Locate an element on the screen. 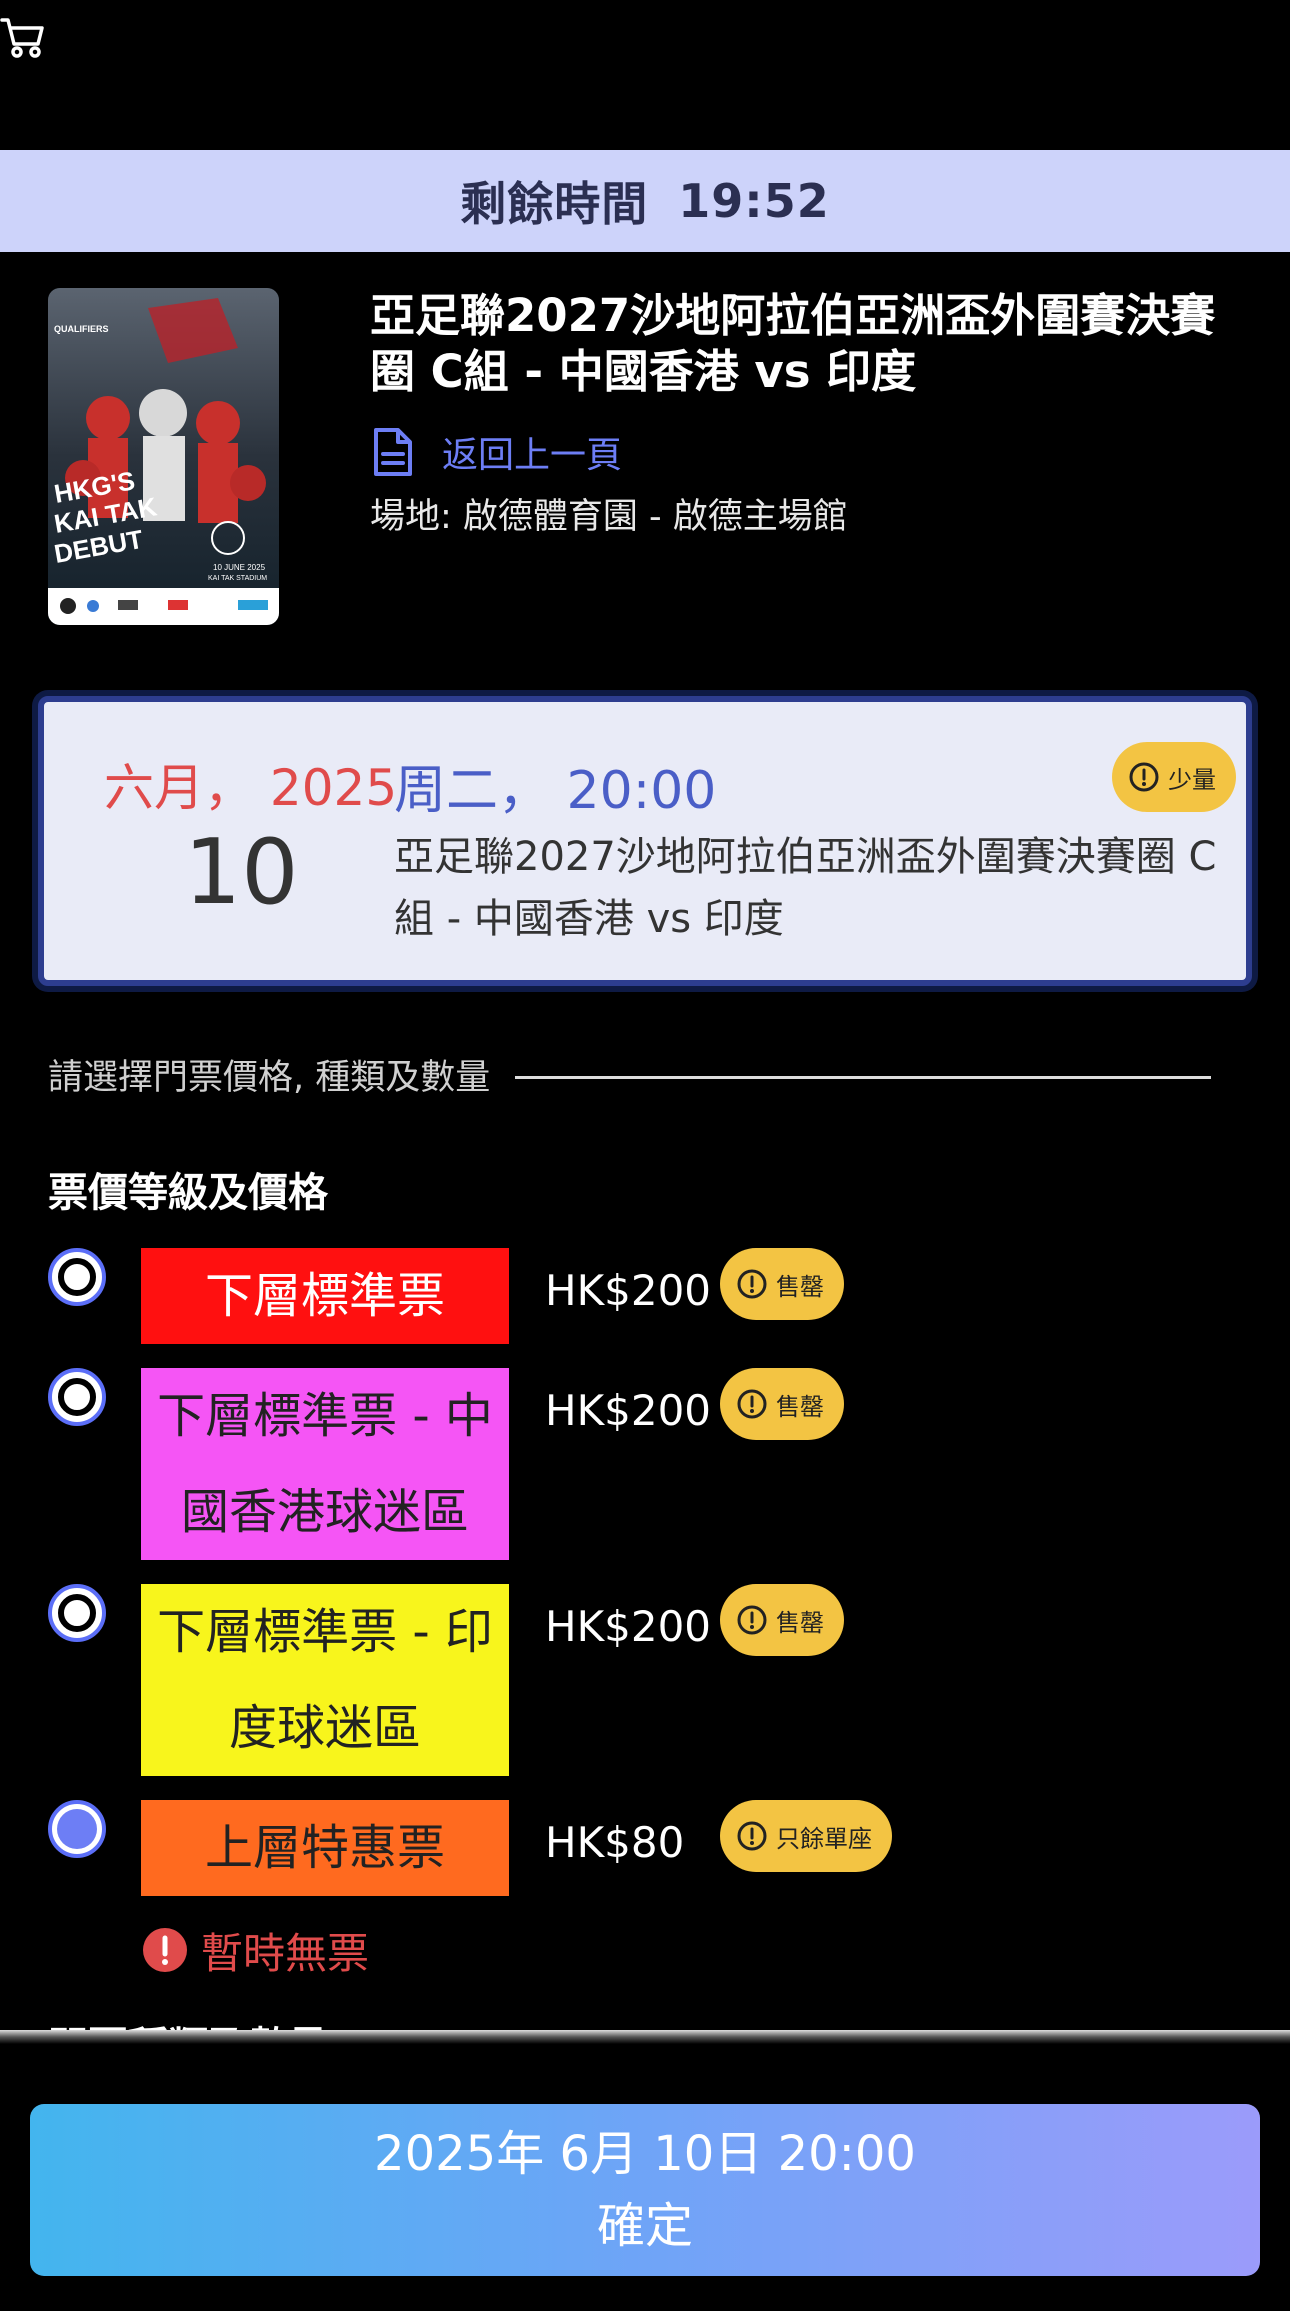 This screenshot has width=1290, height=2311. availability-badge: 少量 is located at coordinates (1174, 777).